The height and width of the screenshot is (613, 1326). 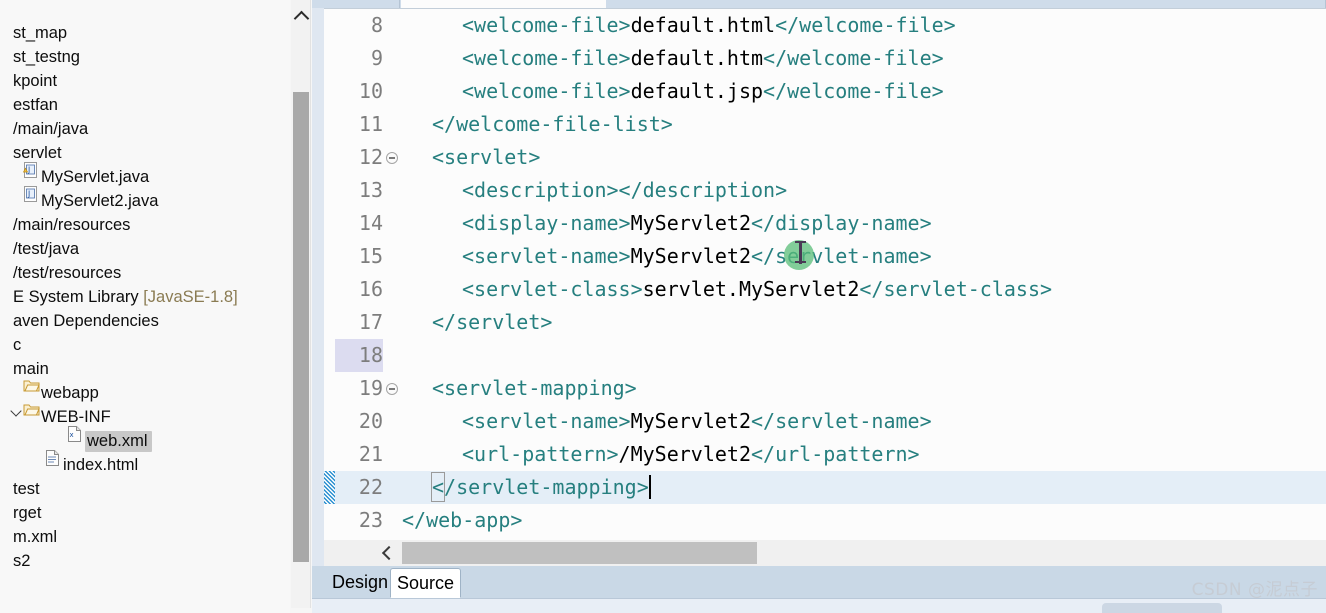 I want to click on hscrollbar-thumb, so click(x=579, y=553).